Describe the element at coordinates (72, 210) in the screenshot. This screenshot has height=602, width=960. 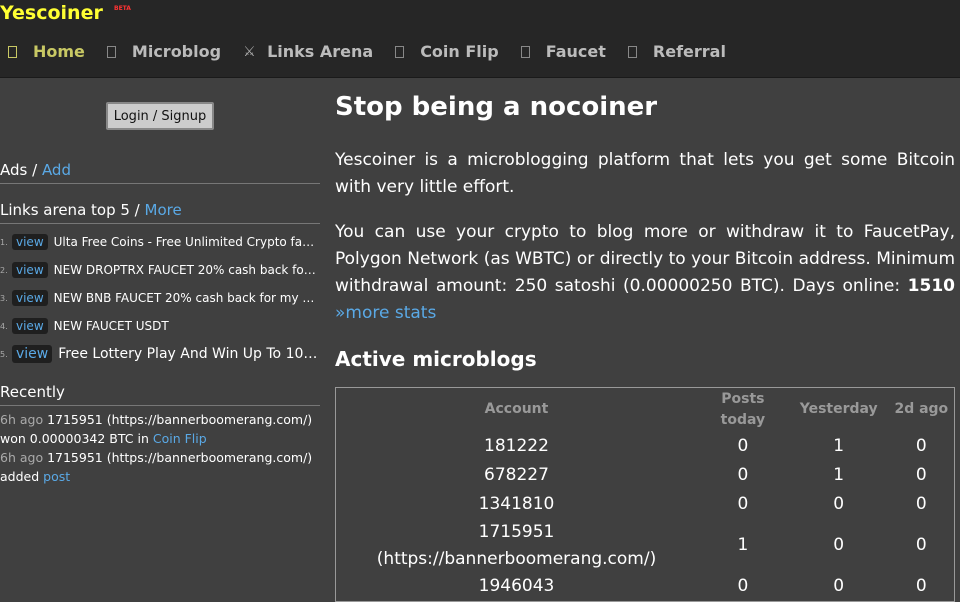
I see `links-arena-label: Links arena top 5 /` at that location.